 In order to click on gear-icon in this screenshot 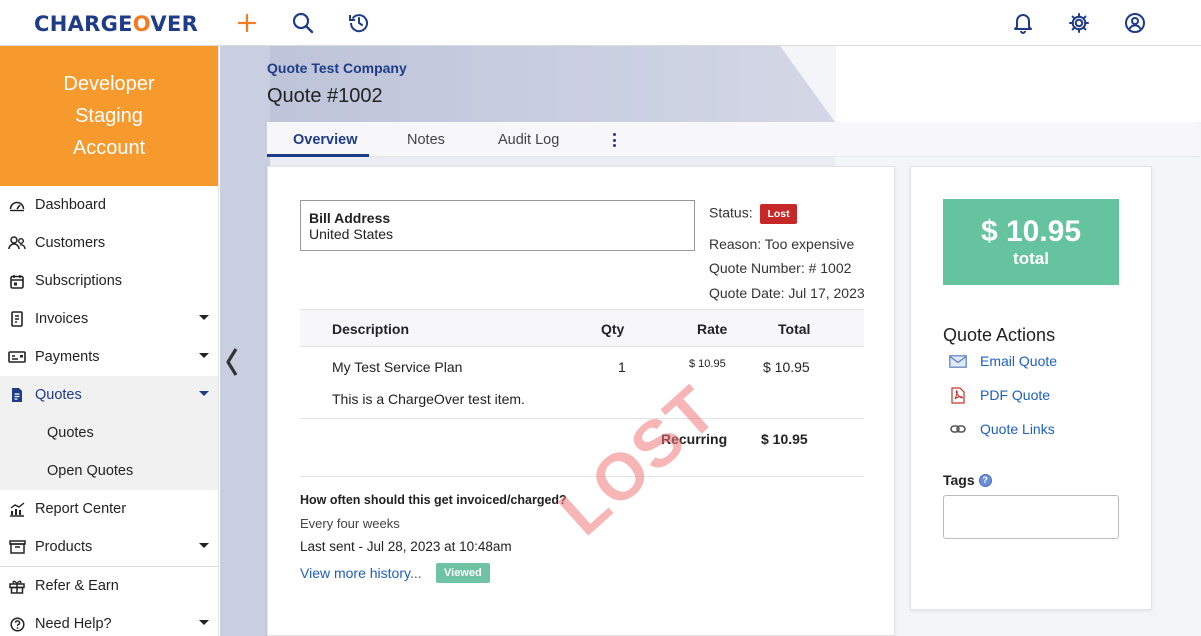, I will do `click(1079, 23)`.